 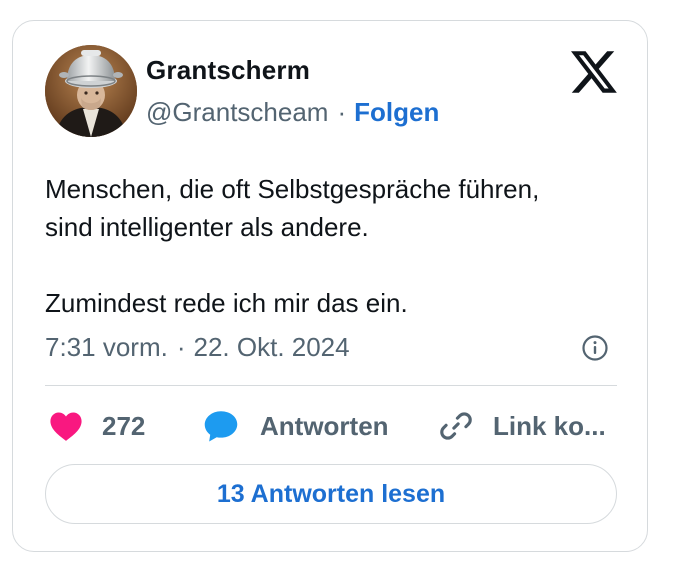 I want to click on divider, so click(x=331, y=385).